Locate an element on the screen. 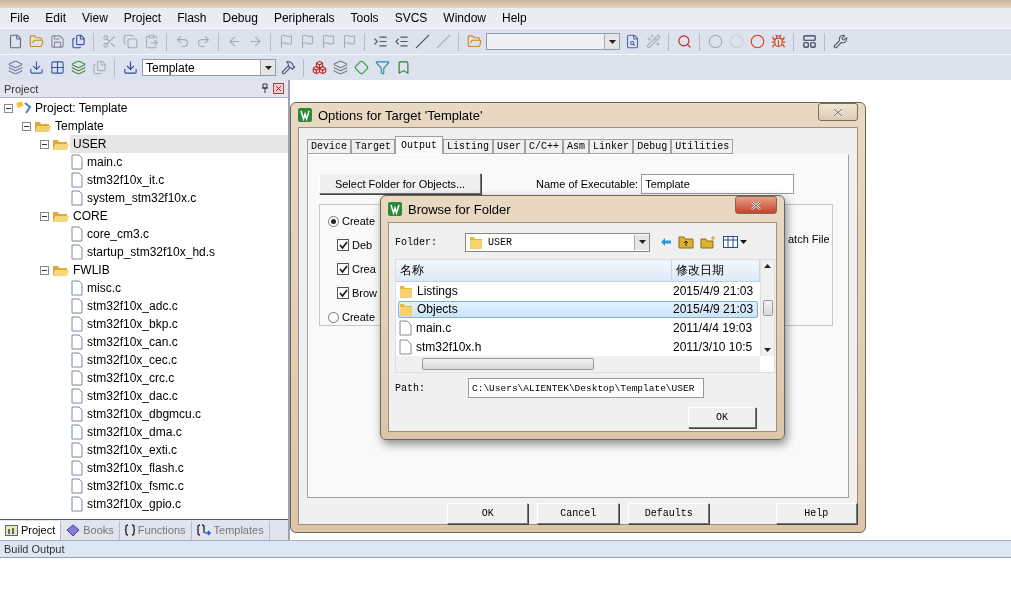  tree-label: stm32f10x_gpio.c is located at coordinates (186, 504).